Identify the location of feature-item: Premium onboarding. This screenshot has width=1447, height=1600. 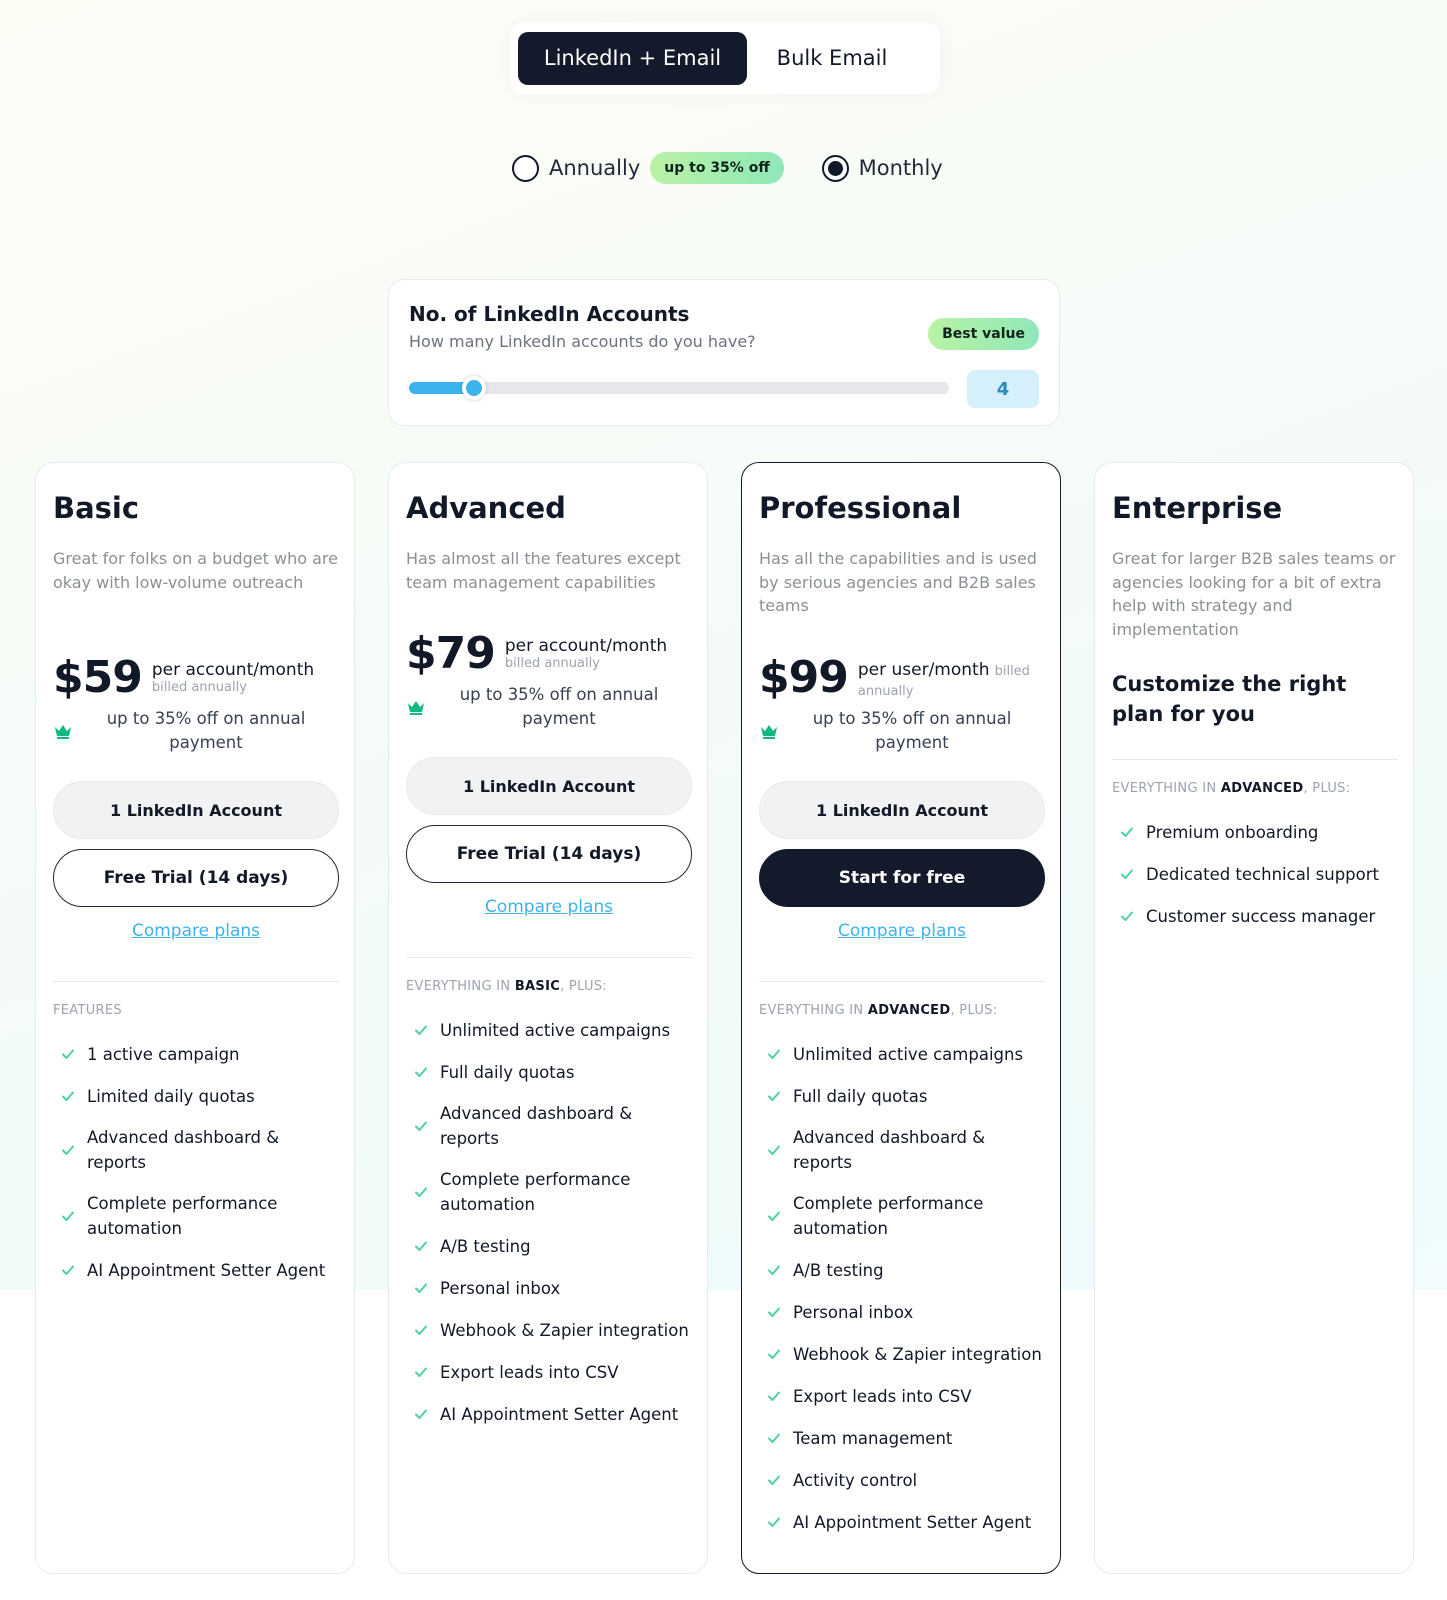
(1257, 832).